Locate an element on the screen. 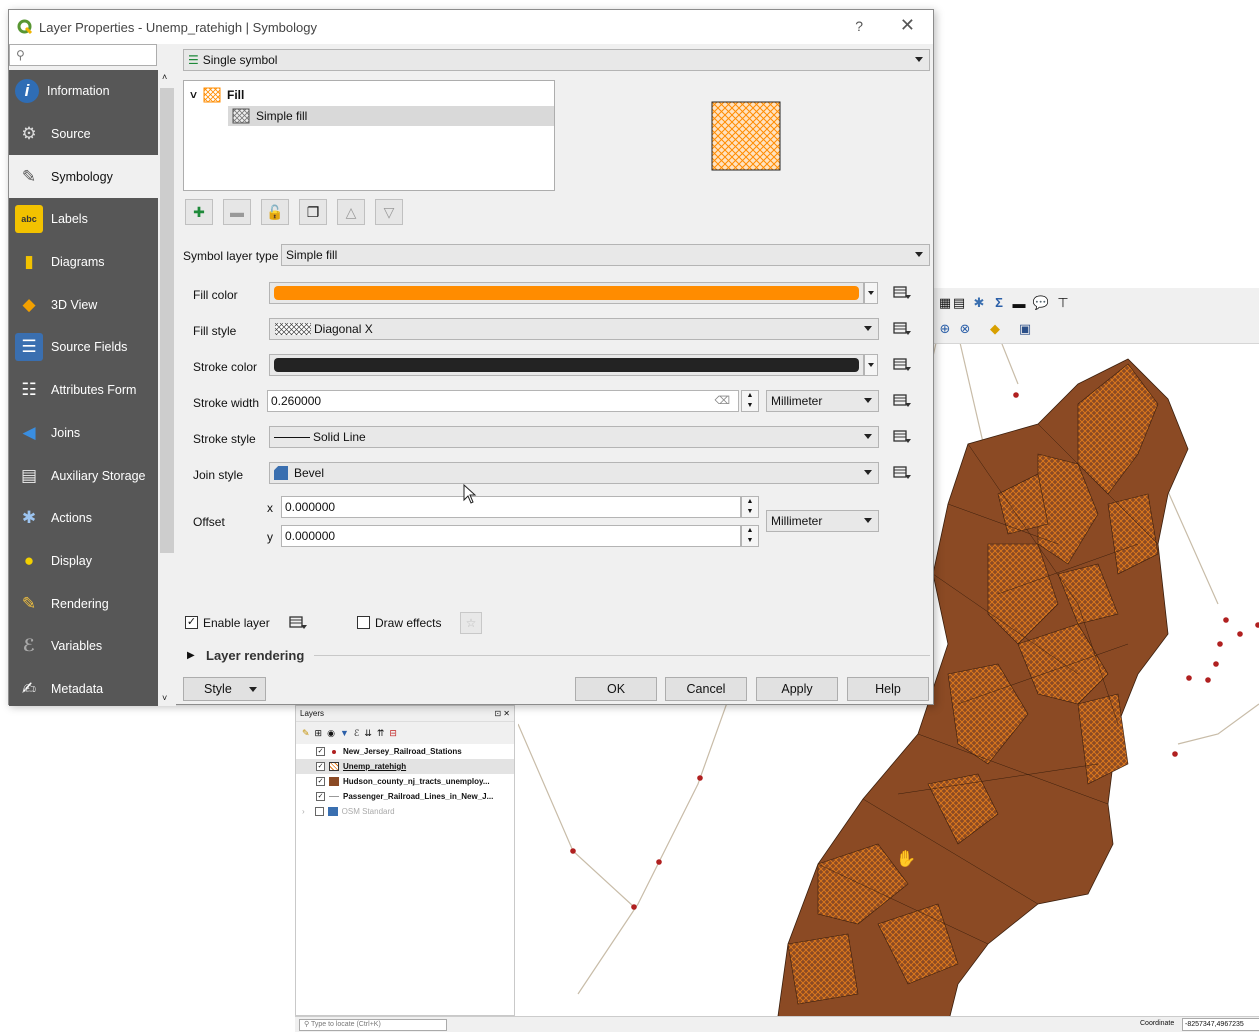 The image size is (1259, 1032). zoom-layer-icon: ⊕ is located at coordinates (945, 329).